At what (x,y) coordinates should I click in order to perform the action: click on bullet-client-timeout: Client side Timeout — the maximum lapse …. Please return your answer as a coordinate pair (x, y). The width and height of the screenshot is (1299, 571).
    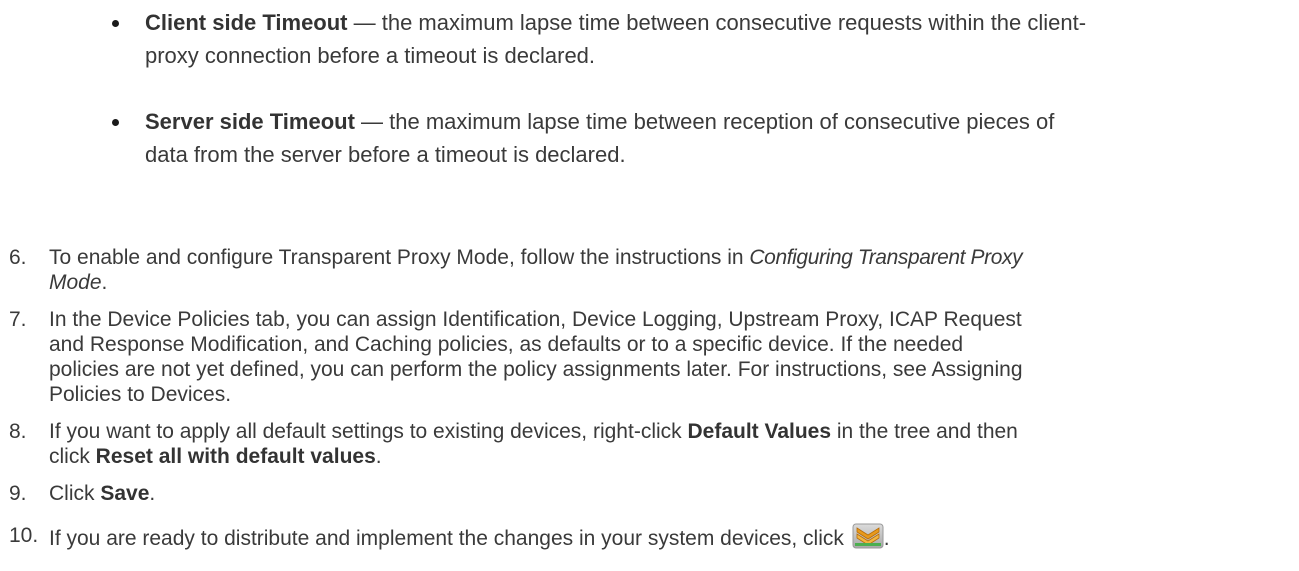
    Looking at the image, I should click on (702, 39).